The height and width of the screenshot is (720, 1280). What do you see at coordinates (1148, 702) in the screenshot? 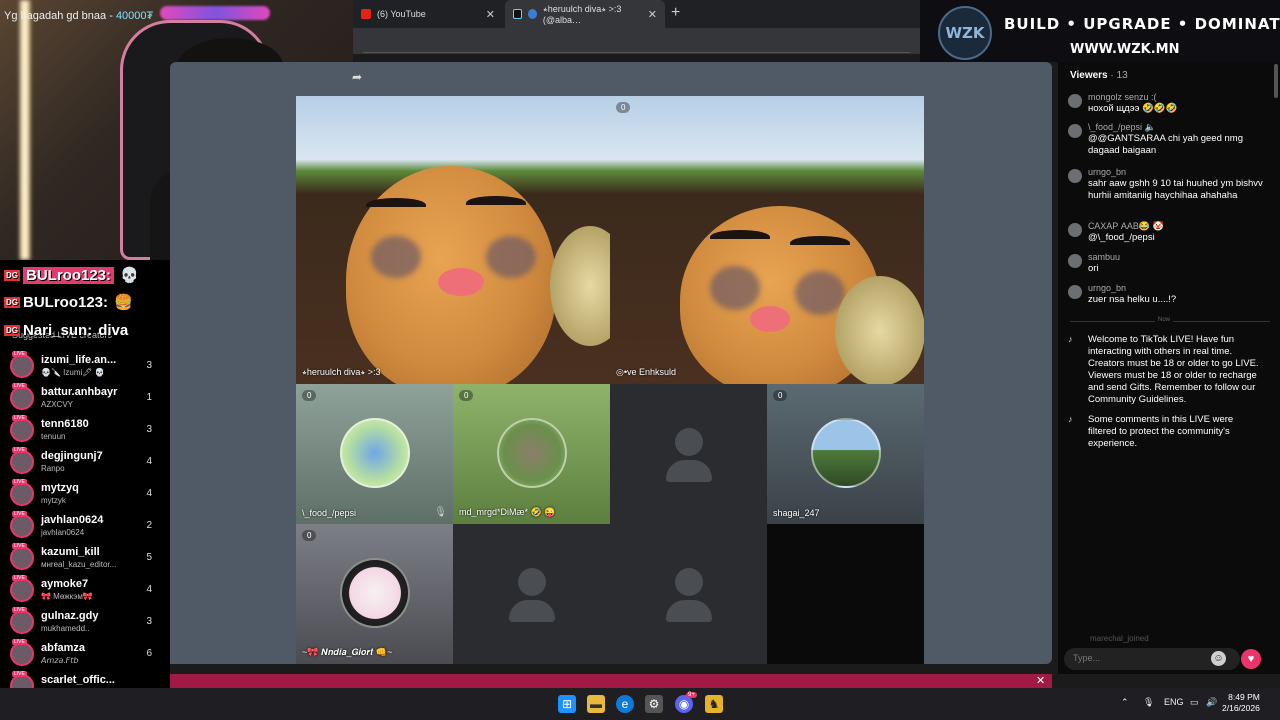
I see `microphone-icon: 🎙` at bounding box center [1148, 702].